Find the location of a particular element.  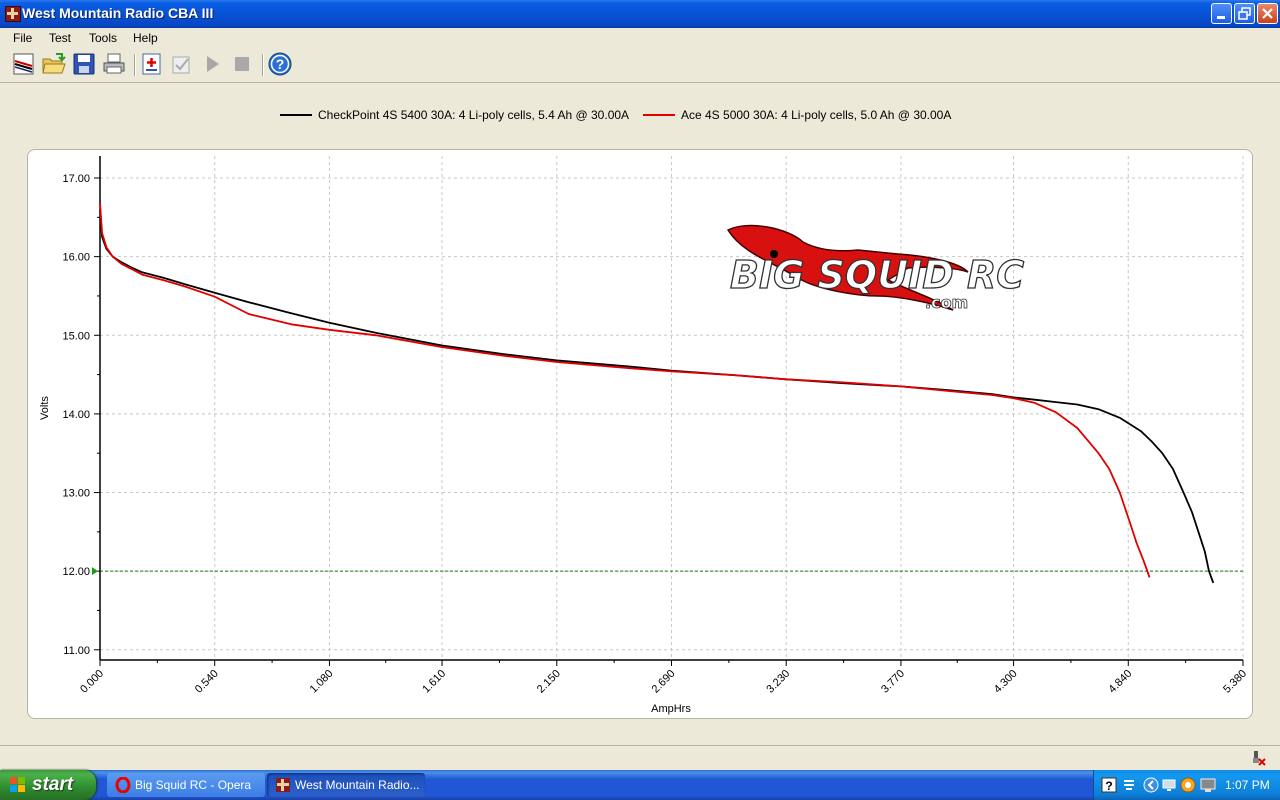

system-tray: ? 1:07 PM is located at coordinates (1186, 785).